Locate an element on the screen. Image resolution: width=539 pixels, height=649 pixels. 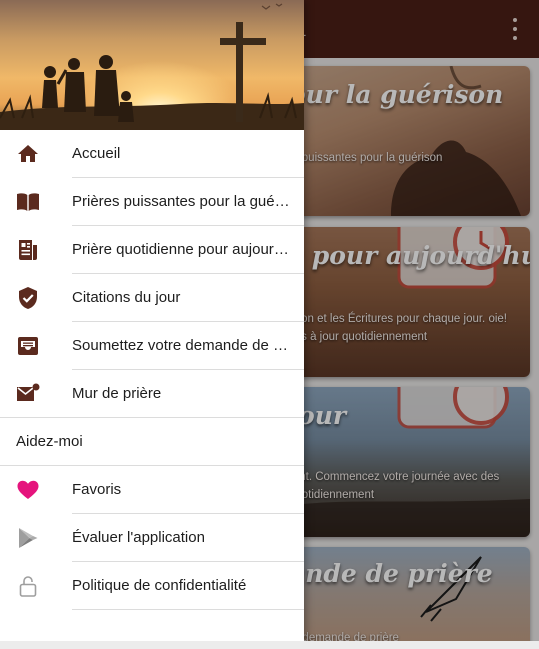
drawer-item-label: Favoris is located at coordinates (97, 489).